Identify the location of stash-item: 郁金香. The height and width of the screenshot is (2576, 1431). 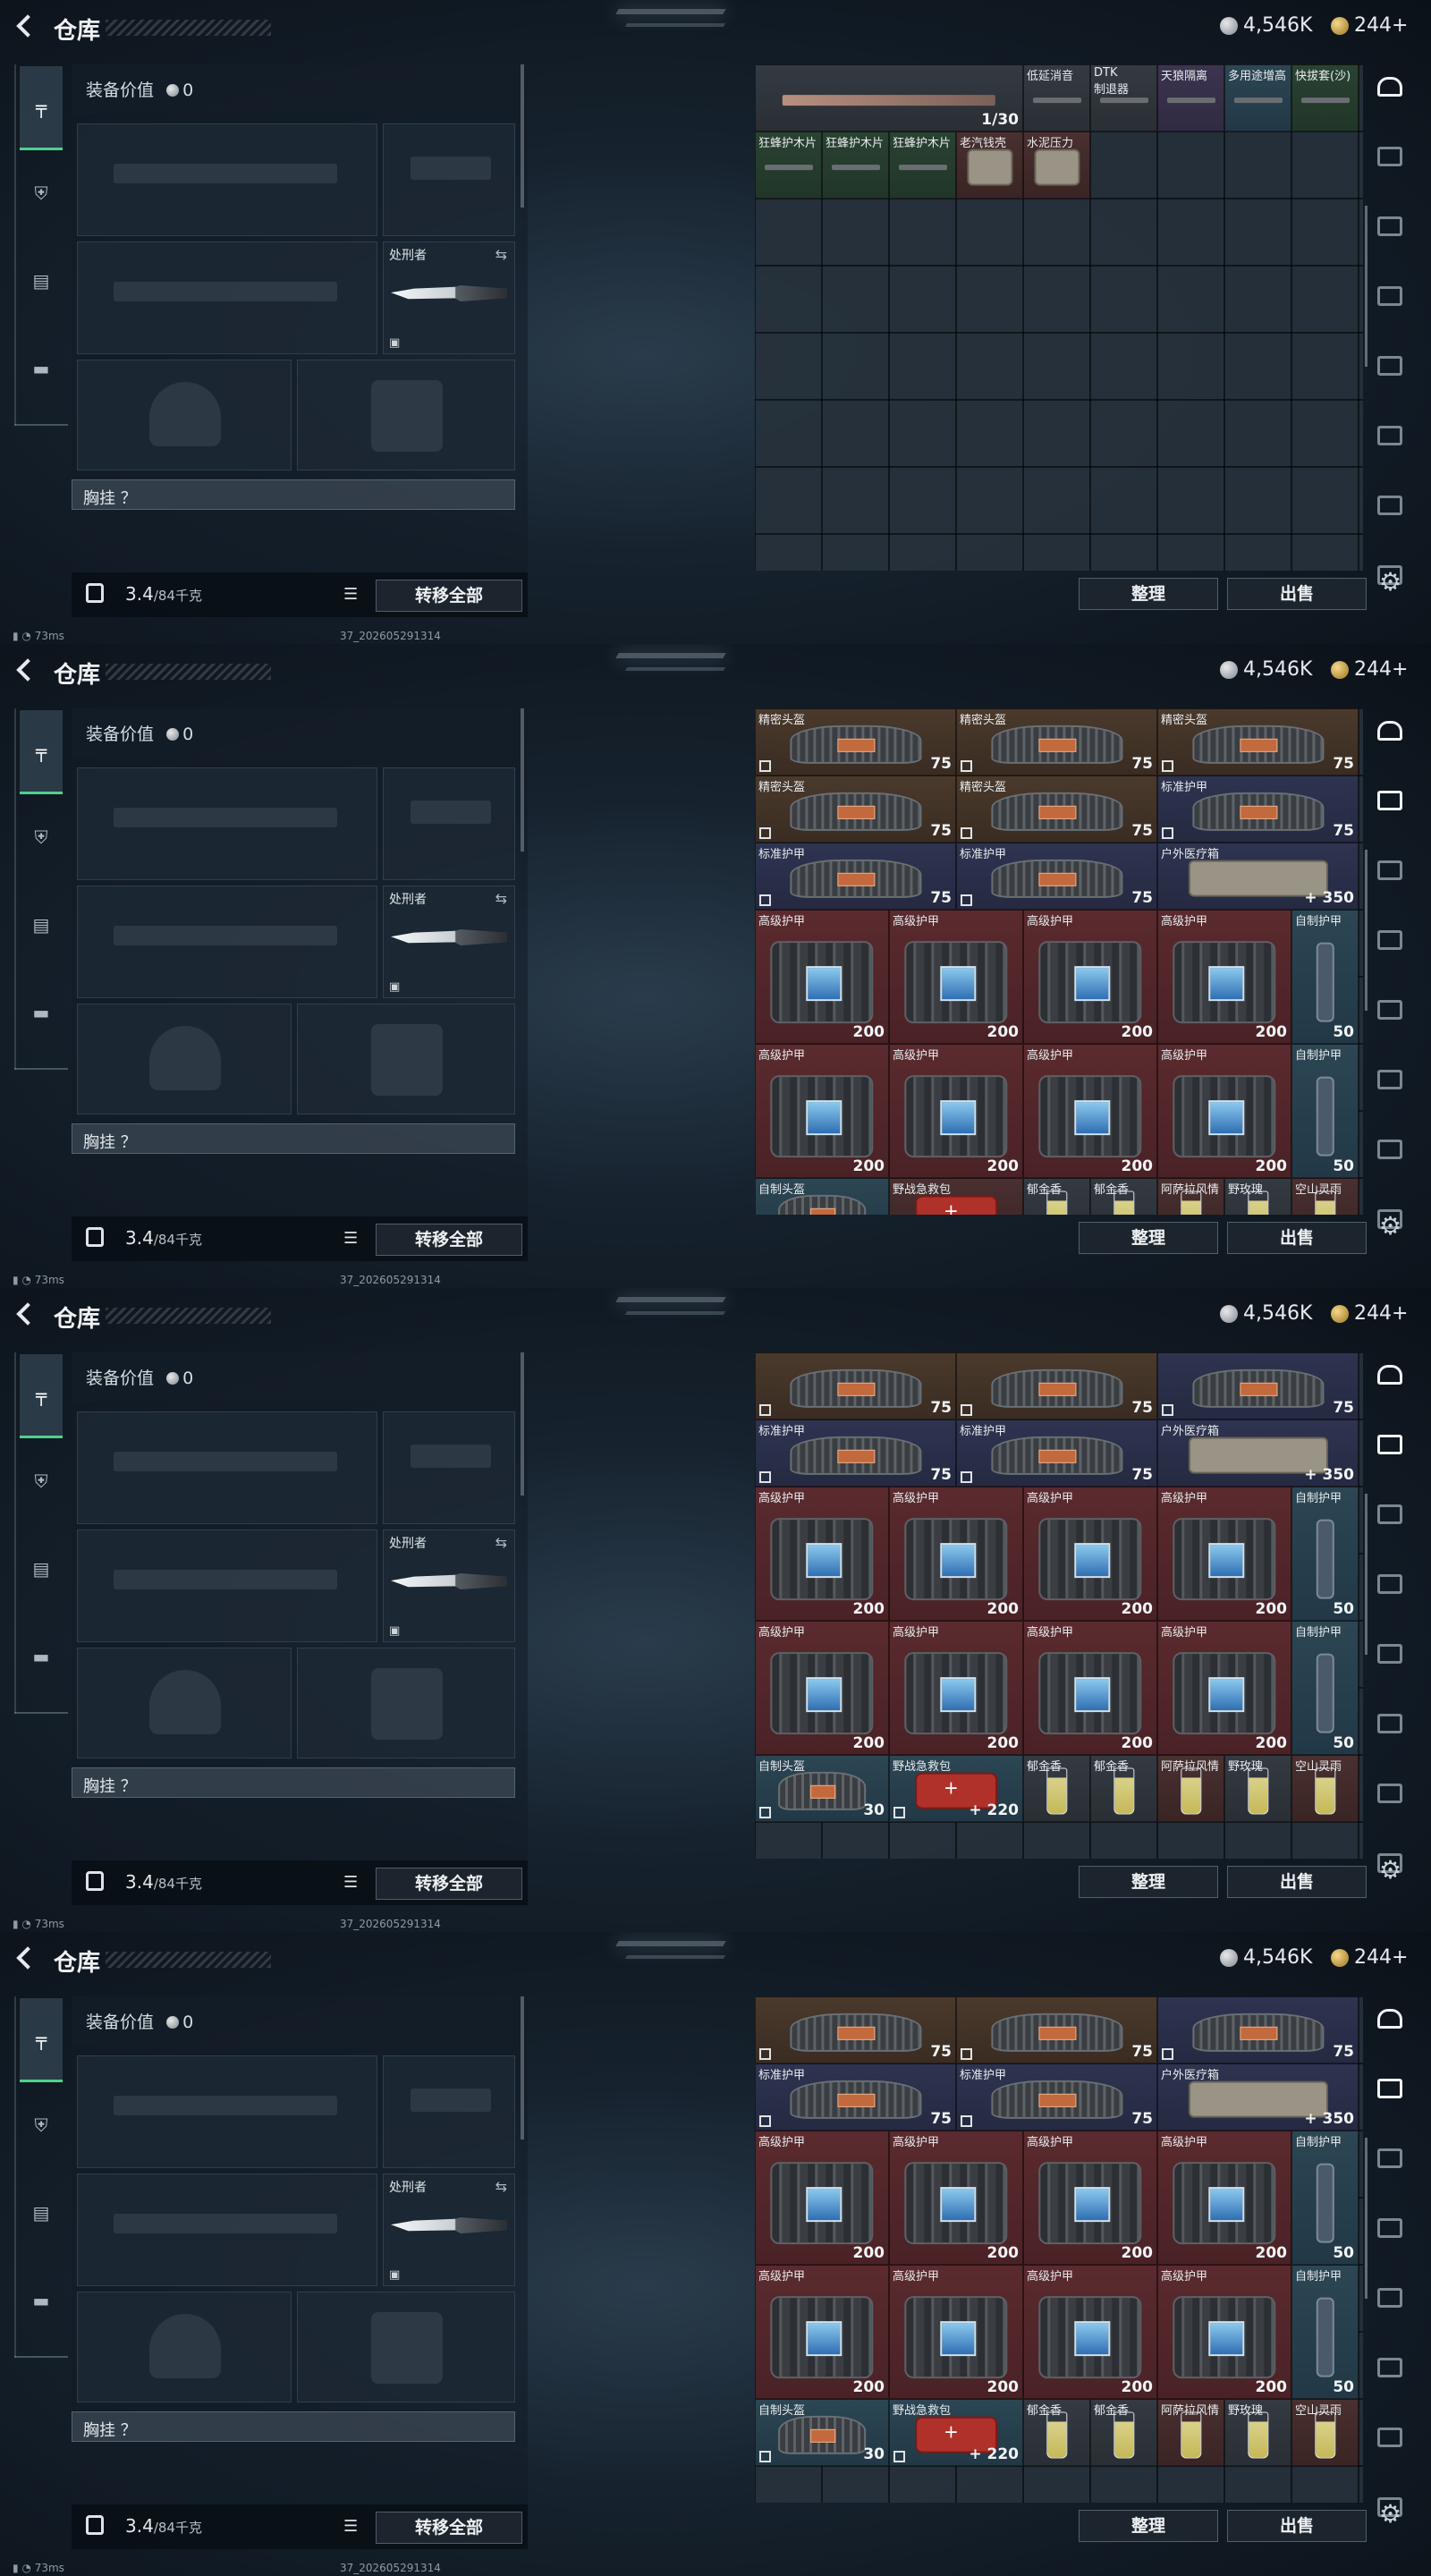
(1056, 1196).